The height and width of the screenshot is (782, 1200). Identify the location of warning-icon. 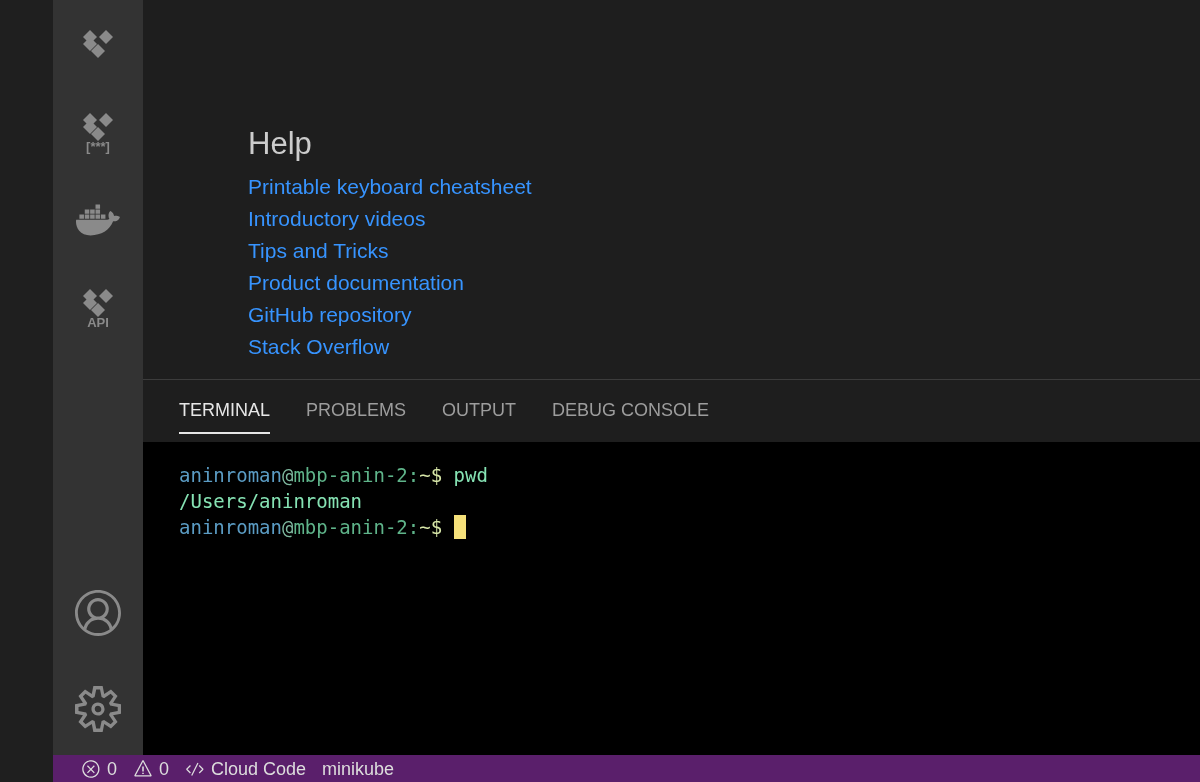
(143, 768).